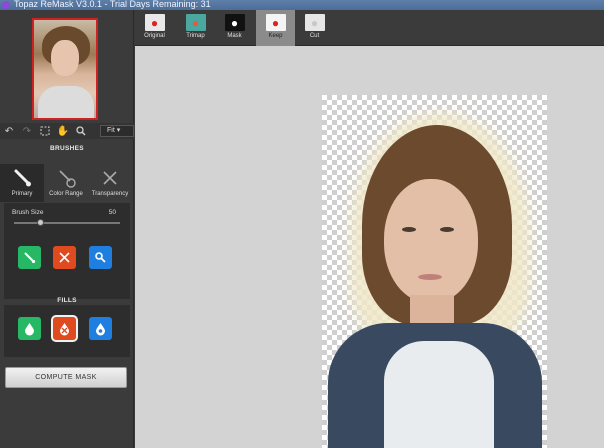 The image size is (604, 448). I want to click on app-logo-icon, so click(6, 5).